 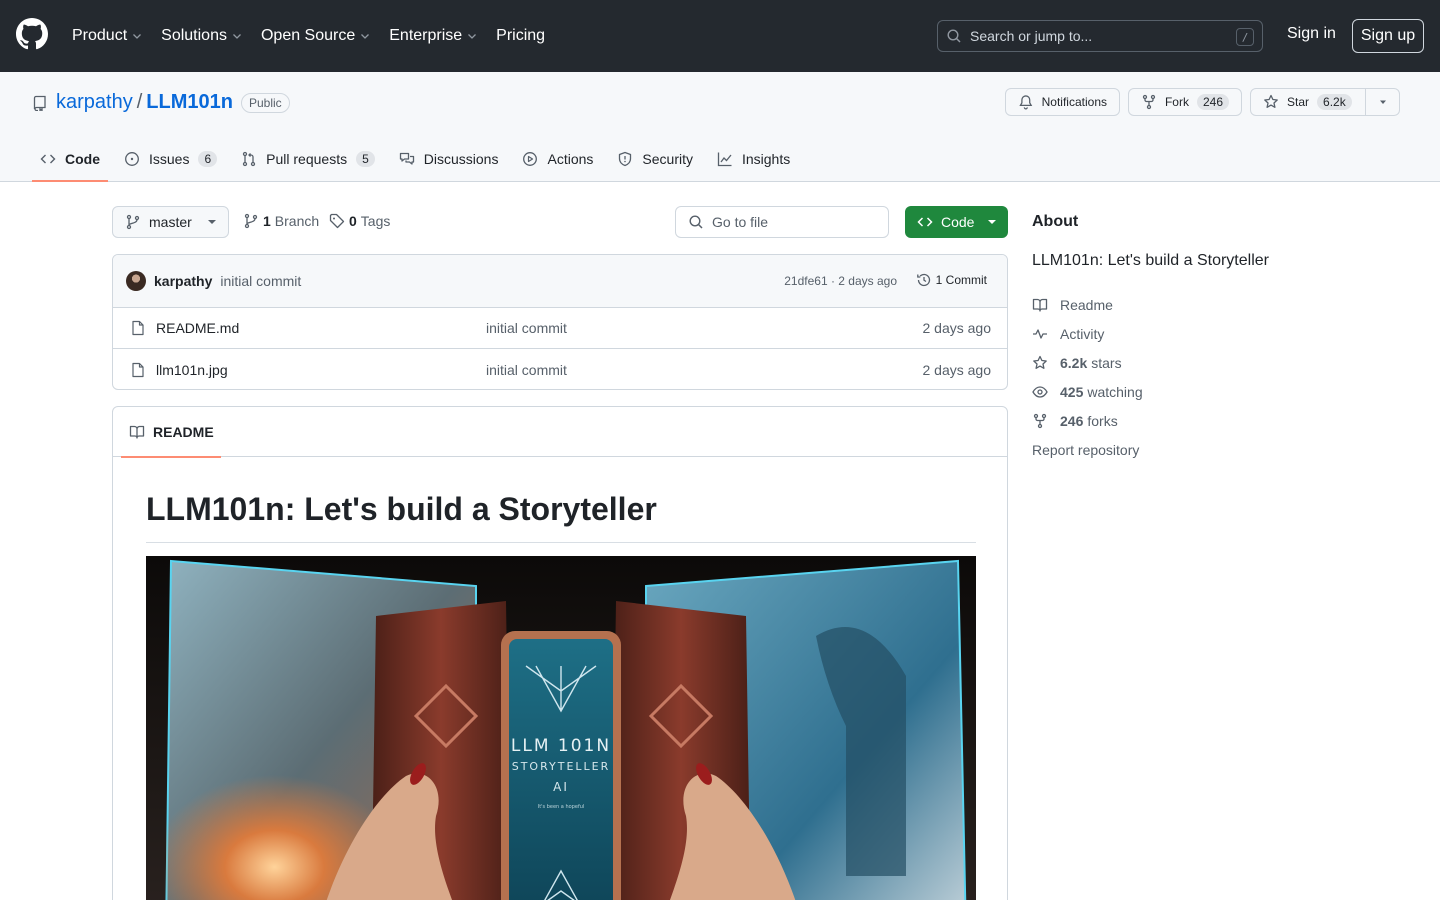 What do you see at coordinates (1388, 36) in the screenshot?
I see `sign-up-button: Sign up` at bounding box center [1388, 36].